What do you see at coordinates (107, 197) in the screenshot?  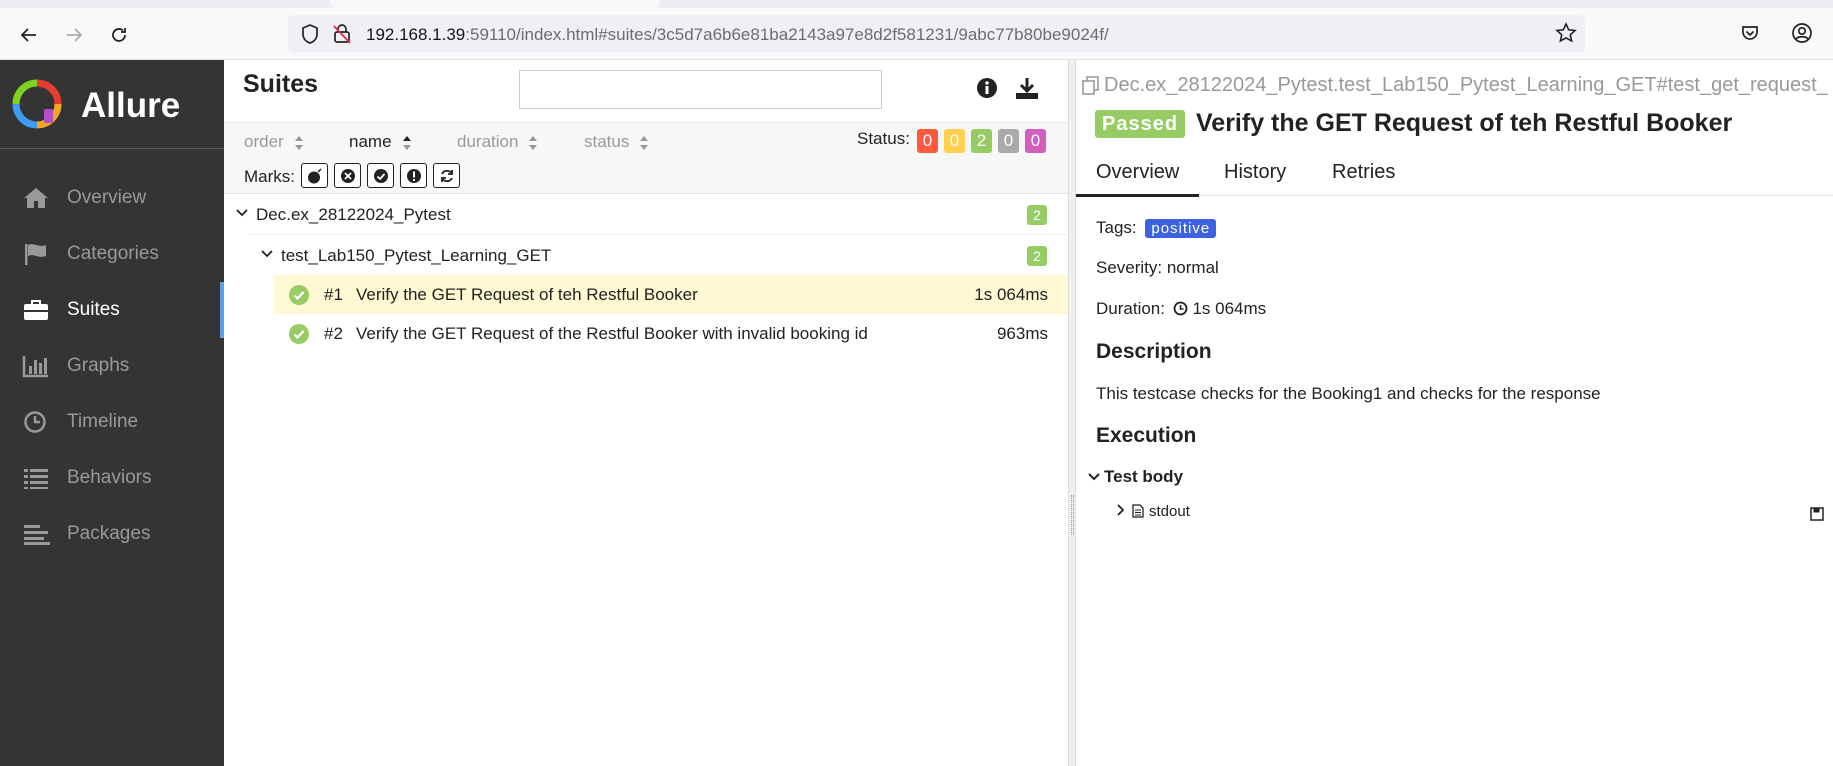 I see `sidebar-item-label: Overview` at bounding box center [107, 197].